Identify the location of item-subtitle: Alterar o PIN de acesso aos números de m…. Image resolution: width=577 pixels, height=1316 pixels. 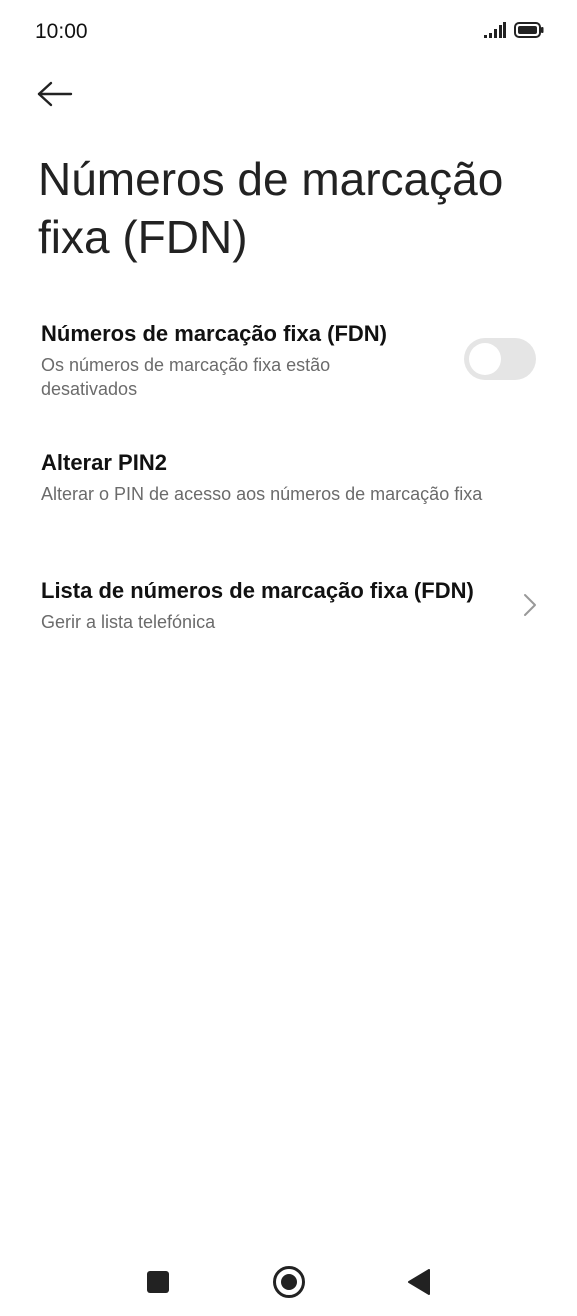
(262, 494).